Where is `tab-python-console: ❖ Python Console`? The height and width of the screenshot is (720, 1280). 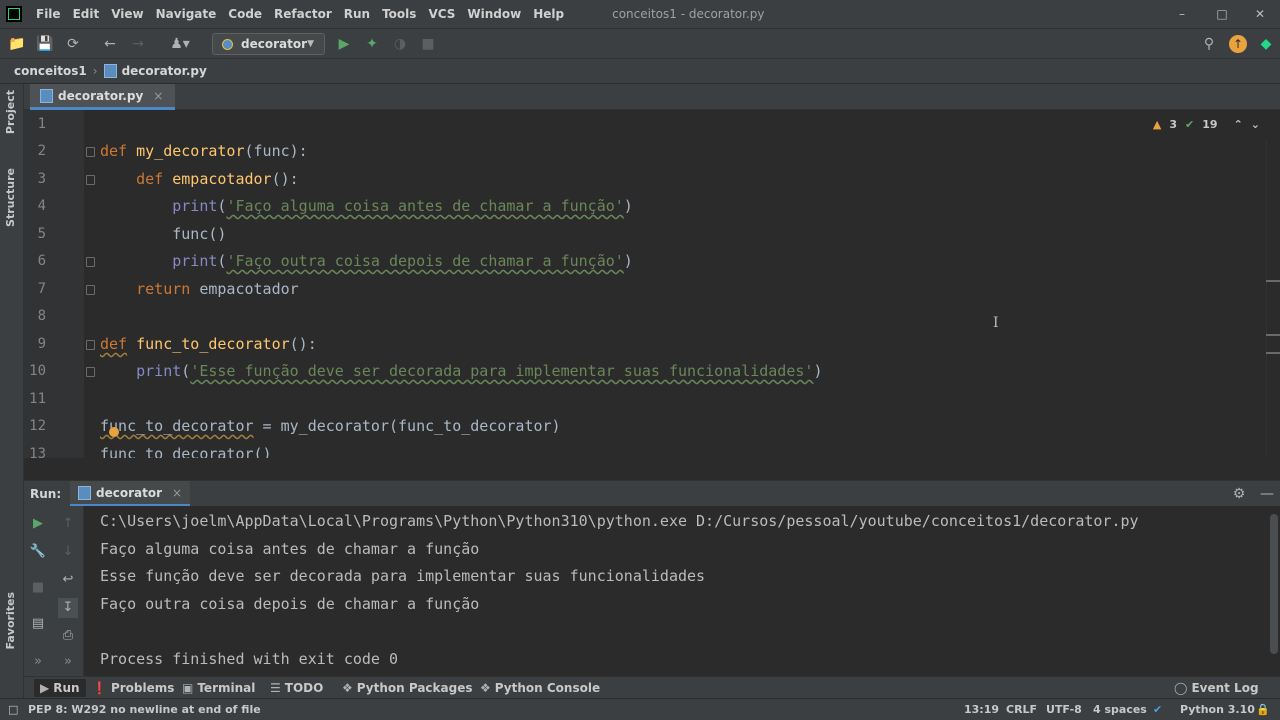
tab-python-console: ❖ Python Console is located at coordinates (540, 688).